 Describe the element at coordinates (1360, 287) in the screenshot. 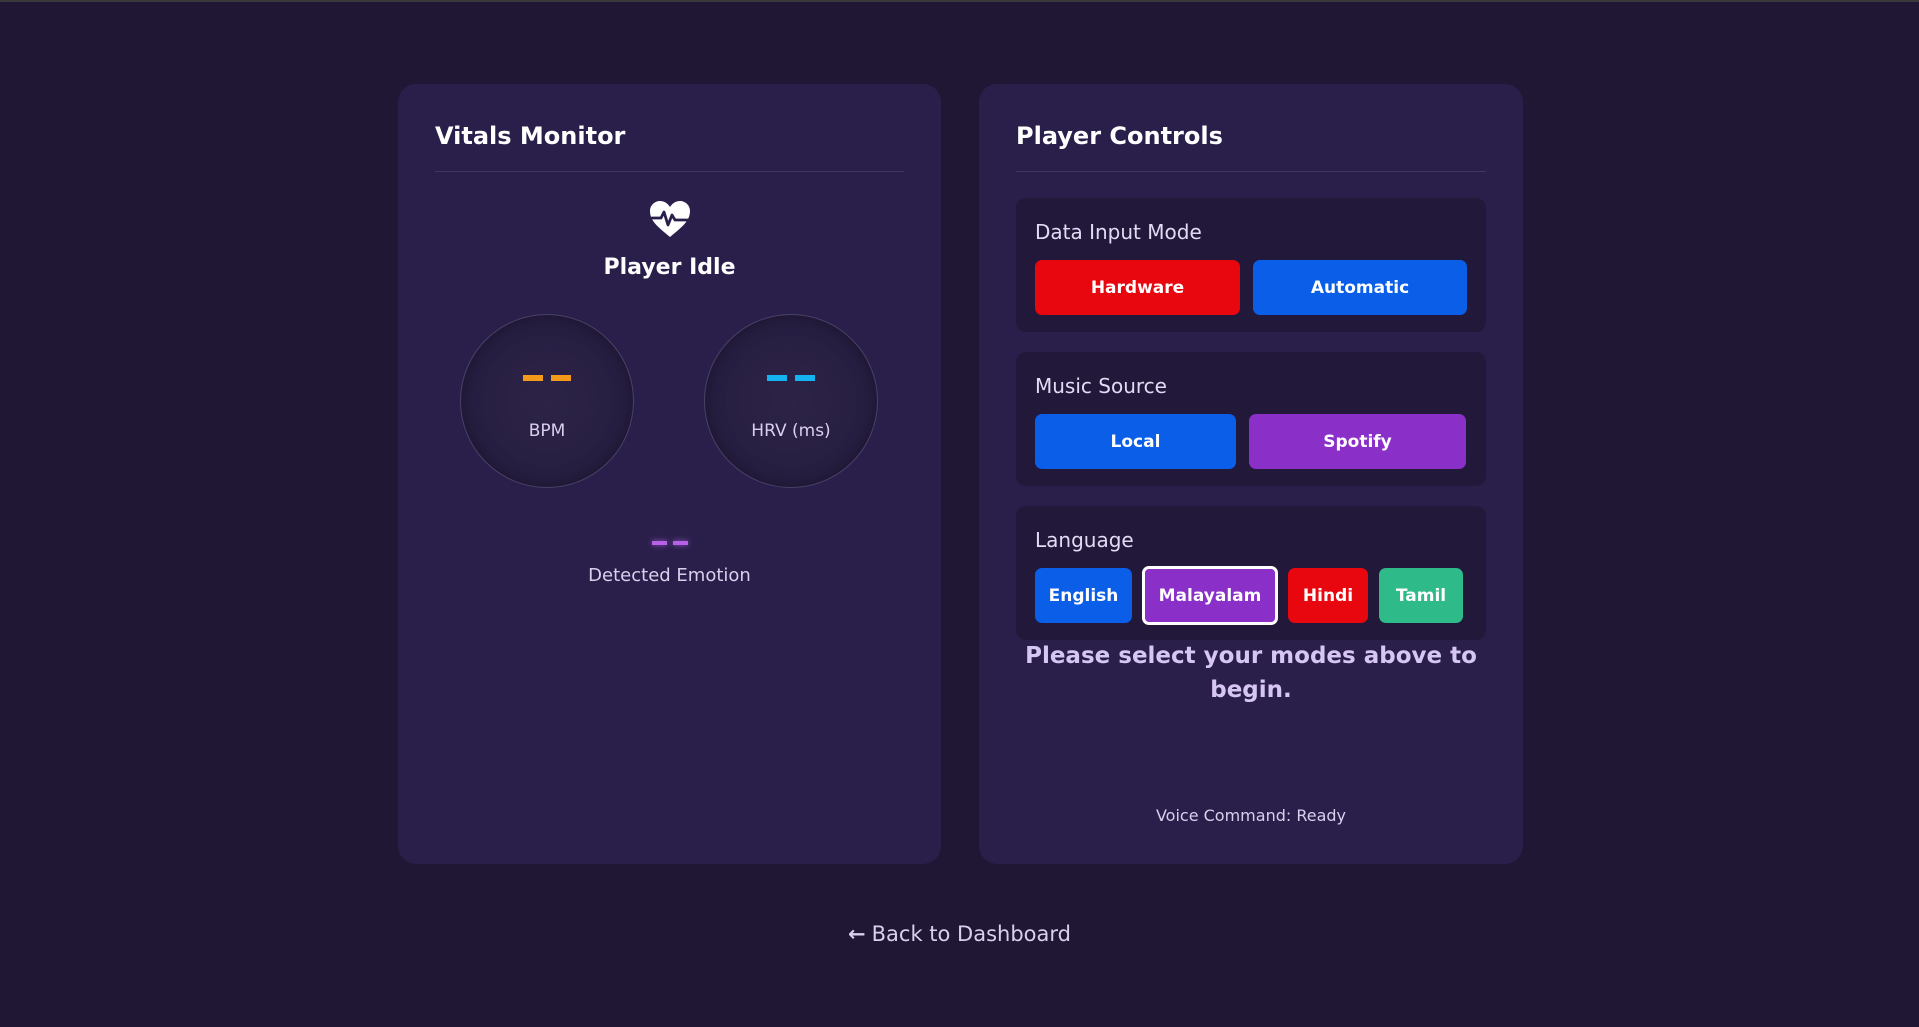

I see `automatic-button: Automatic` at that location.